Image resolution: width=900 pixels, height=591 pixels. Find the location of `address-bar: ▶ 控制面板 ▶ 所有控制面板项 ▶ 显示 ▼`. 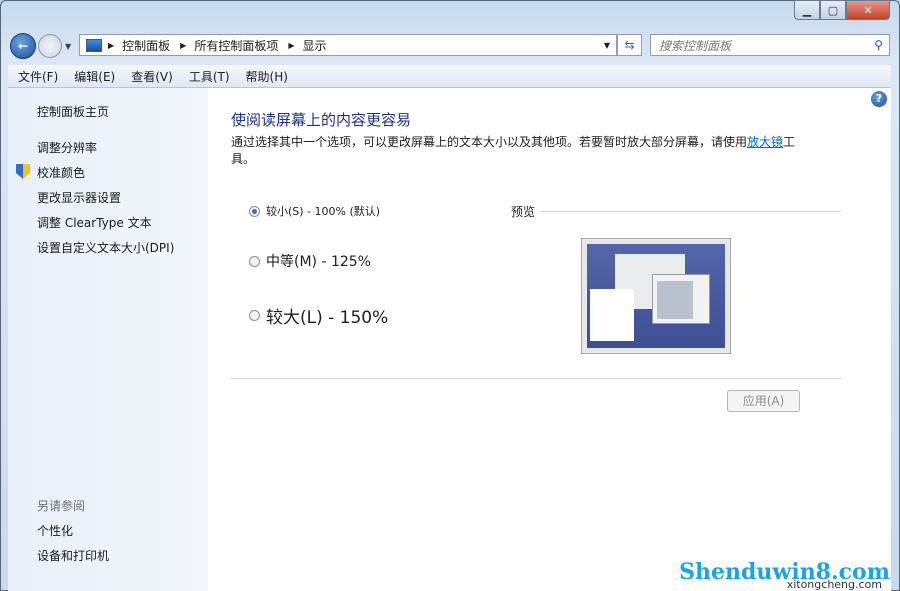

address-bar: ▶ 控制面板 ▶ 所有控制面板项 ▶ 显示 ▼ is located at coordinates (348, 45).